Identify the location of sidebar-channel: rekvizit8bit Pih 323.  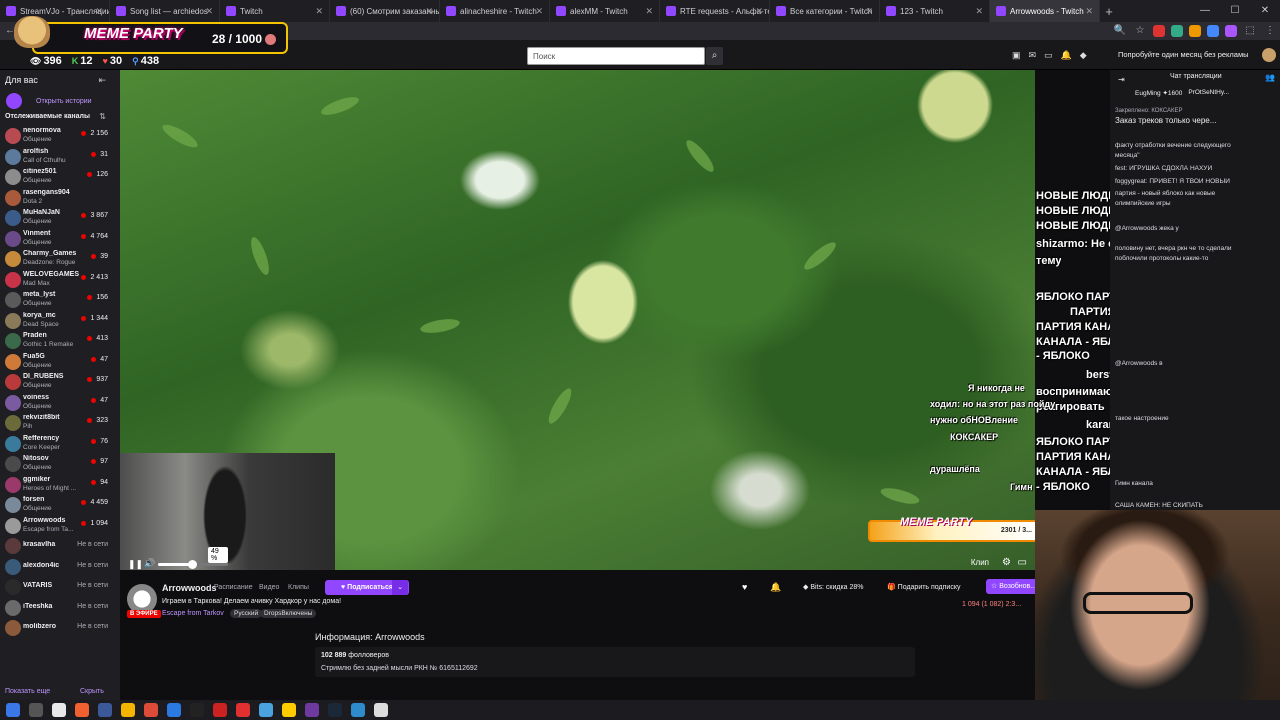
(60, 423).